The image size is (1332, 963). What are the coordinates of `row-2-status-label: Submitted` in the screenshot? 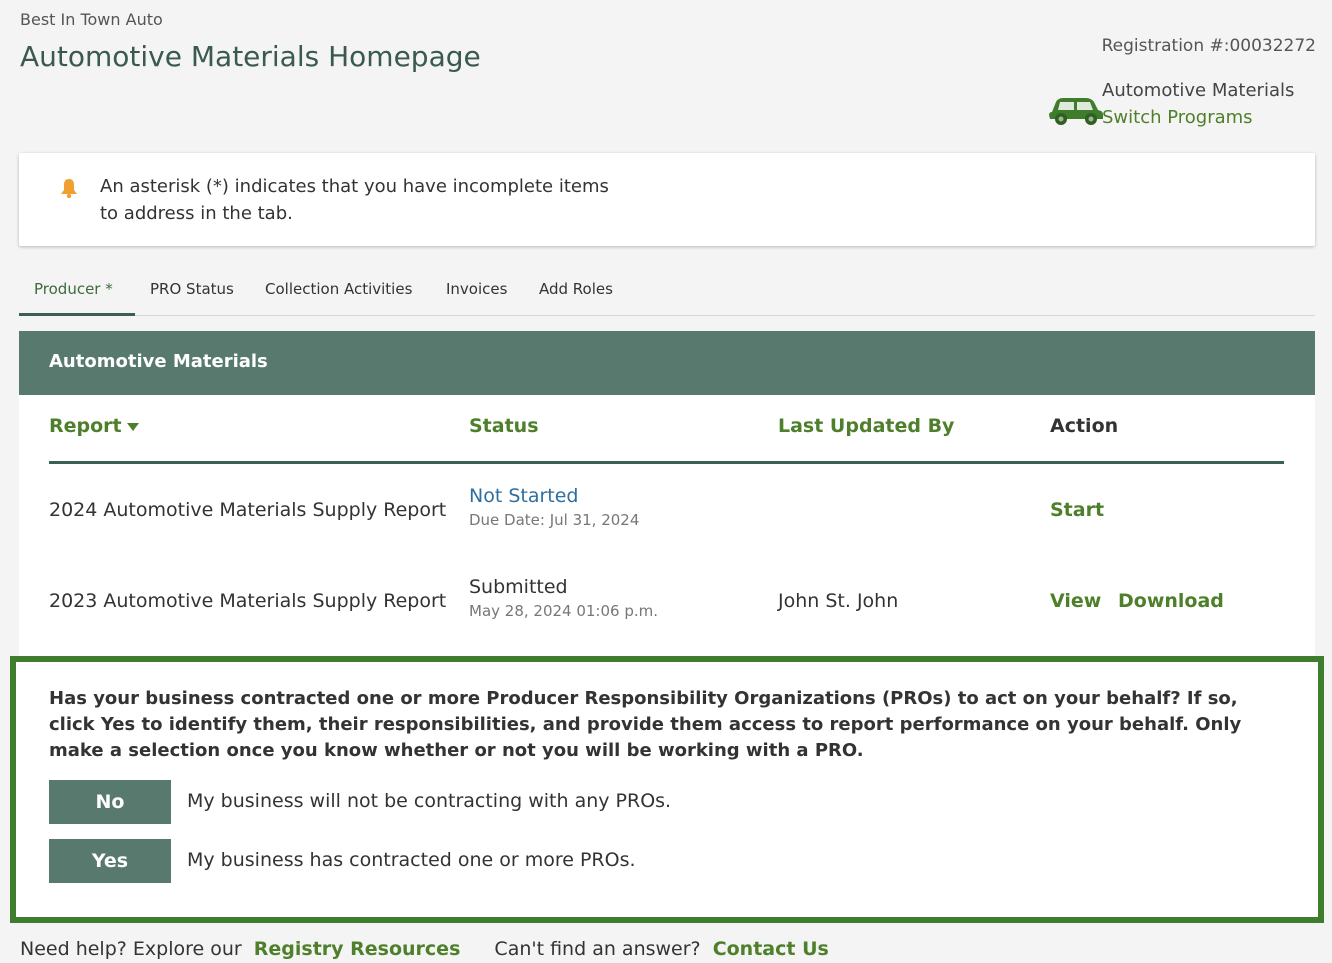 It's located at (518, 587).